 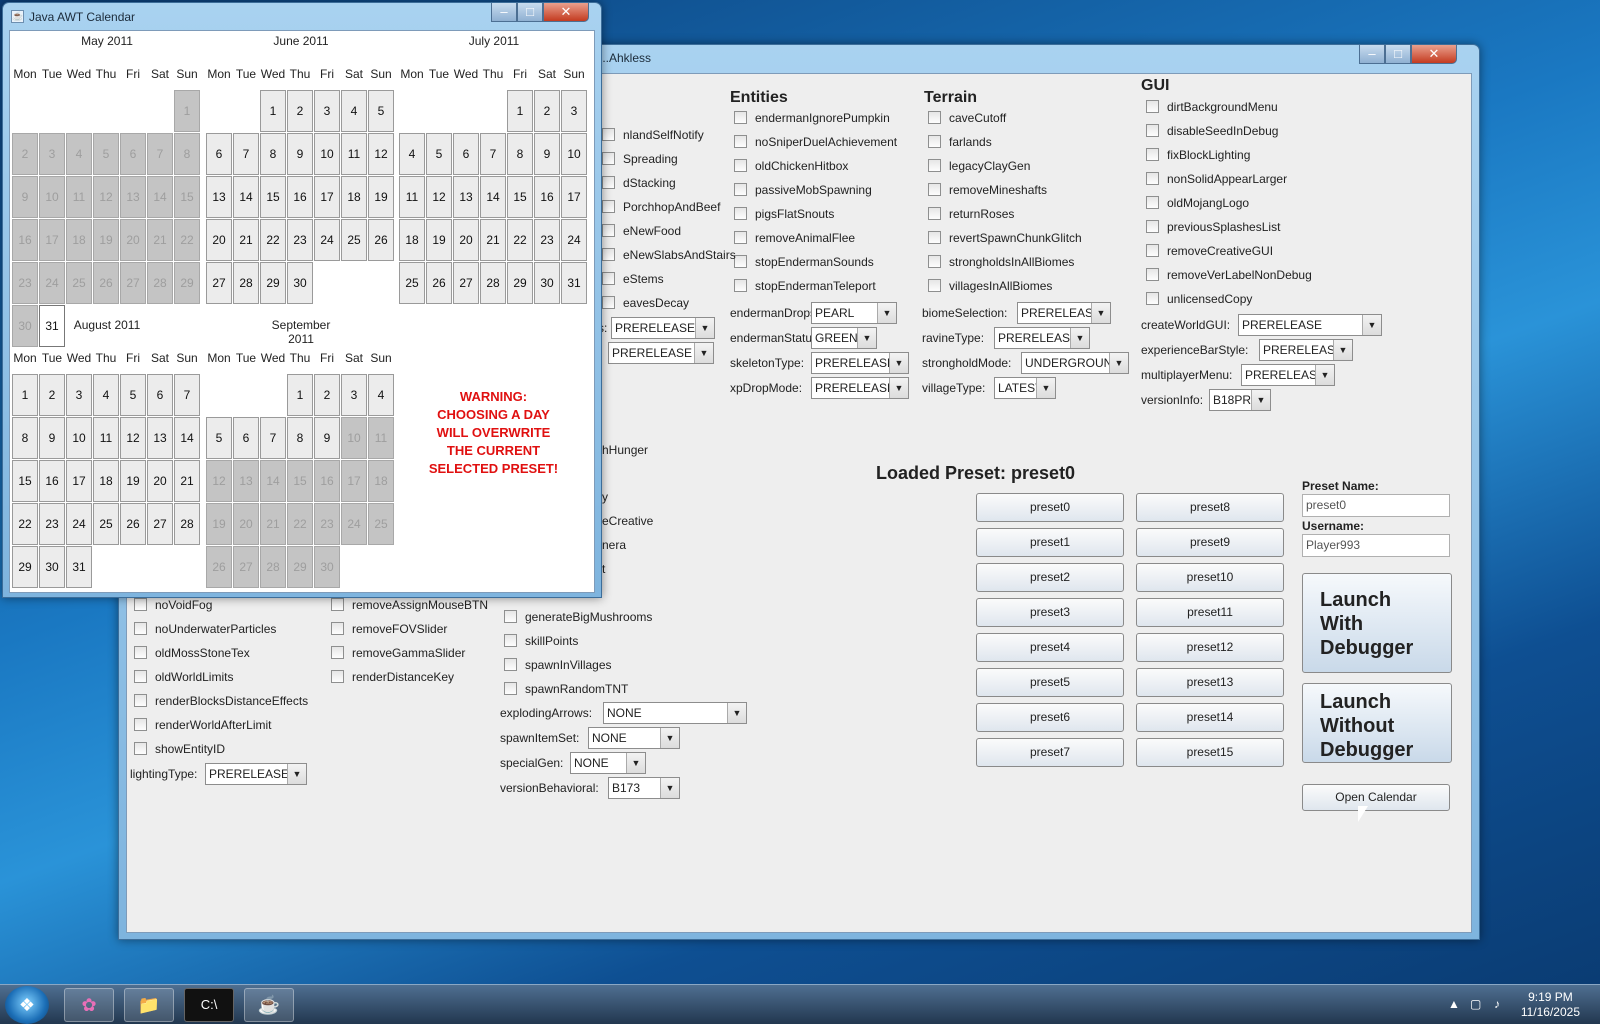 What do you see at coordinates (639, 185) in the screenshot?
I see `partial-checkbox: dStacking` at bounding box center [639, 185].